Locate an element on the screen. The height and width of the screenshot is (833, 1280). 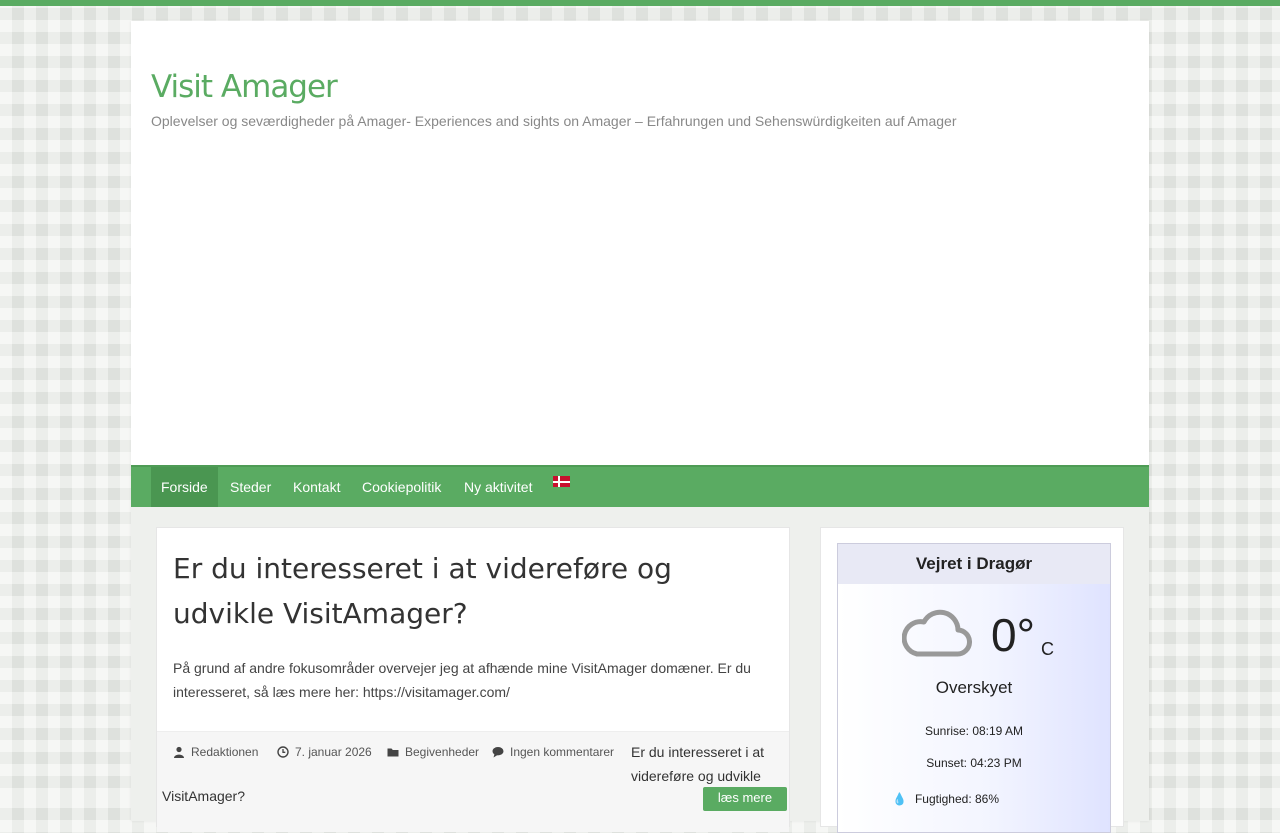
nav-item-forside: Forside is located at coordinates (184, 487).